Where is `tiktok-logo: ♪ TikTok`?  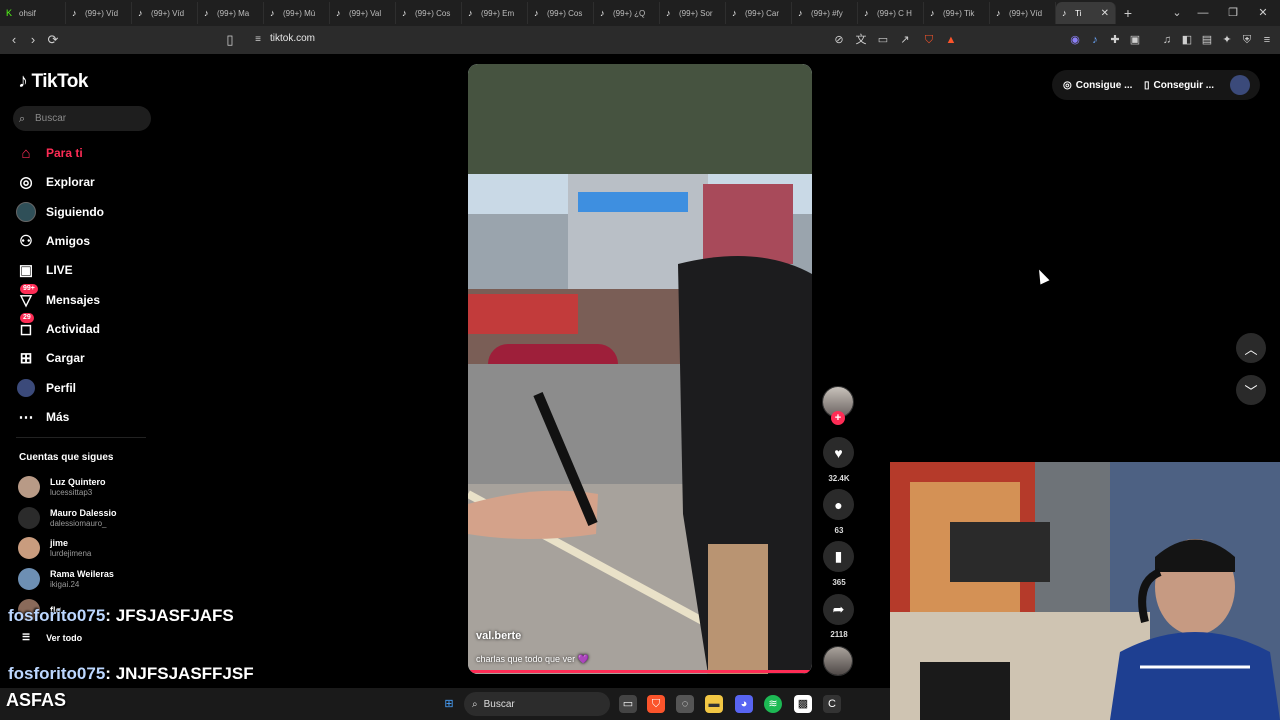
tiktok-logo: ♪ TikTok is located at coordinates (53, 81).